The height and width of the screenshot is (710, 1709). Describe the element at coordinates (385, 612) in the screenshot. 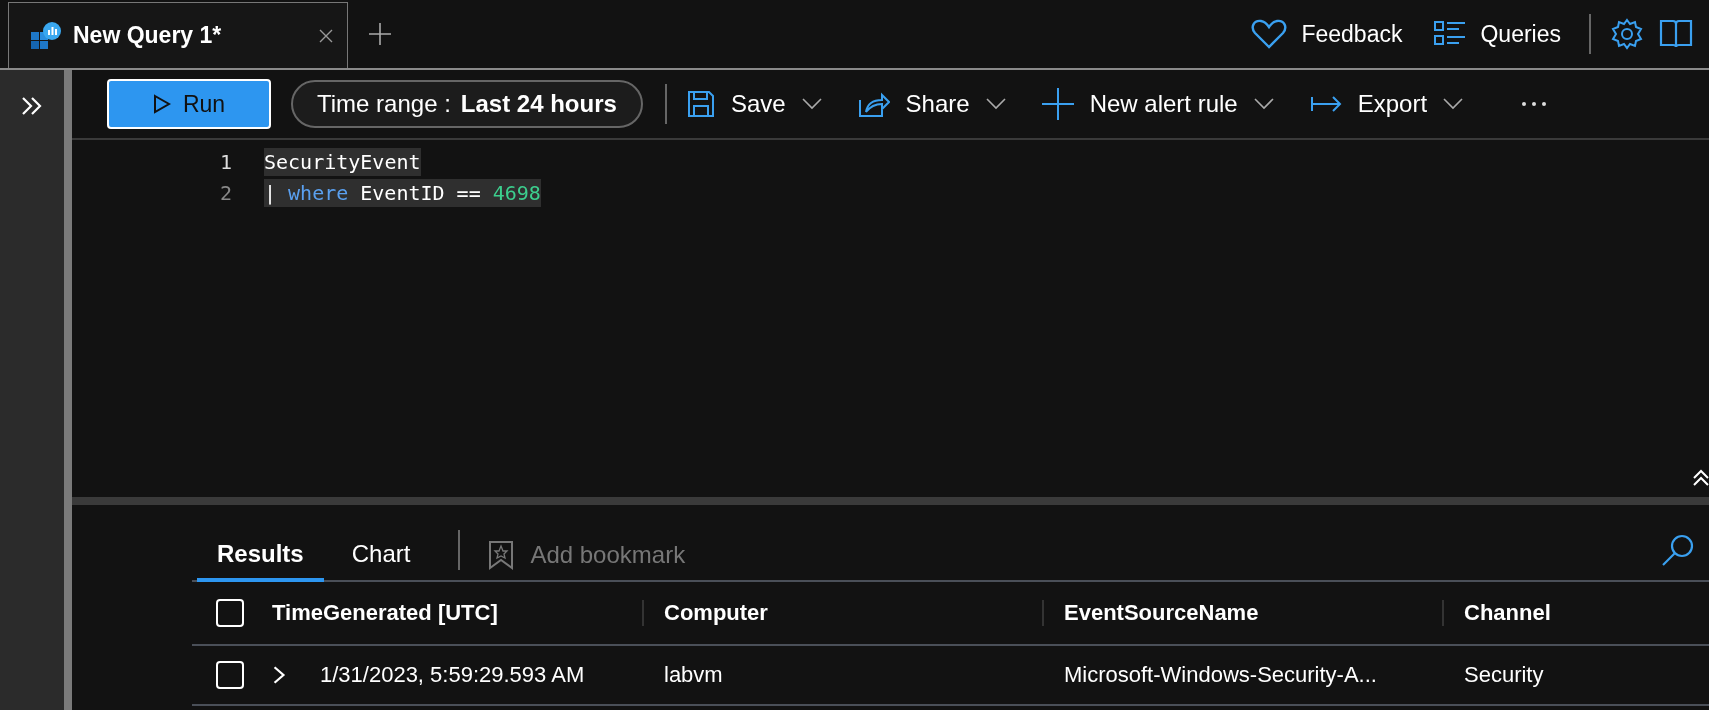

I see `column-header: TimeGenerated [UTC]` at that location.